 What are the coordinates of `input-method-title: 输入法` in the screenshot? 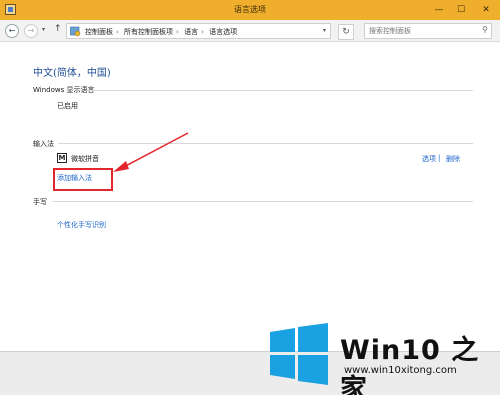 It's located at (43, 144).